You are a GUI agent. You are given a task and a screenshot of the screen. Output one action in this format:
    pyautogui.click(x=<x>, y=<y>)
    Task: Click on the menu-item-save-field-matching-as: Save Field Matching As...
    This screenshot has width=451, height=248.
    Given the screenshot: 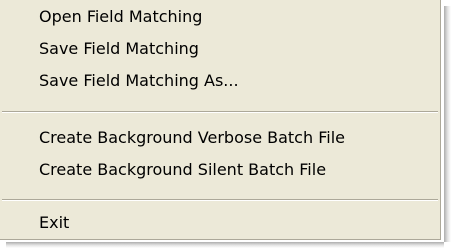 What is the action you would take?
    pyautogui.click(x=220, y=81)
    